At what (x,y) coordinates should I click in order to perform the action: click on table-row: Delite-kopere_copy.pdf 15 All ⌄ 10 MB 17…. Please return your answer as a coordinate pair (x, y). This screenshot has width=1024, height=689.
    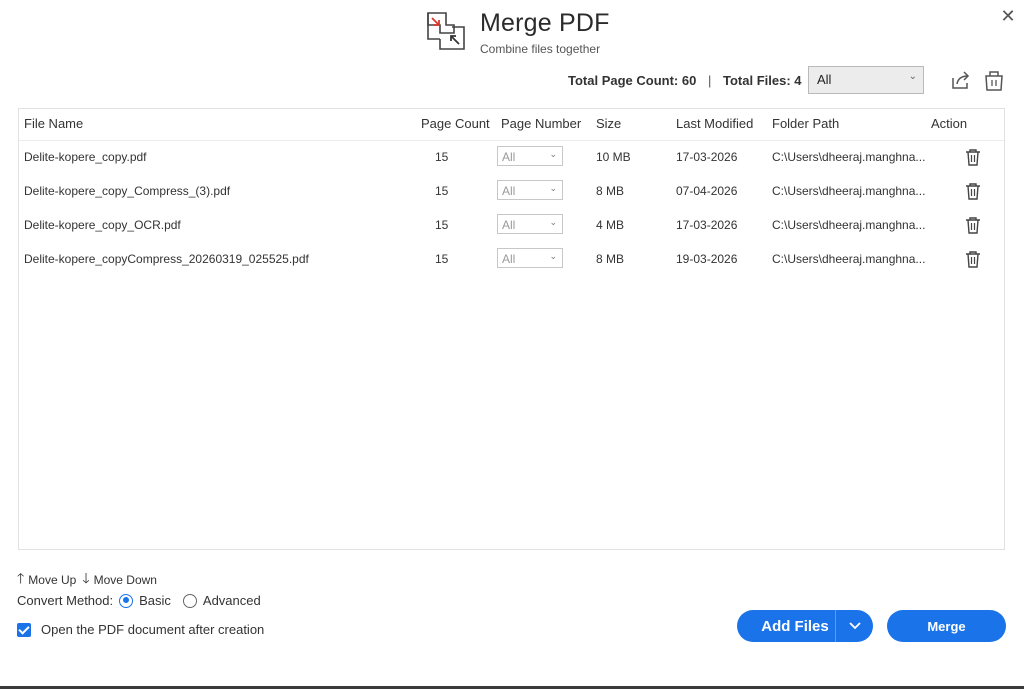
    Looking at the image, I should click on (511, 157).